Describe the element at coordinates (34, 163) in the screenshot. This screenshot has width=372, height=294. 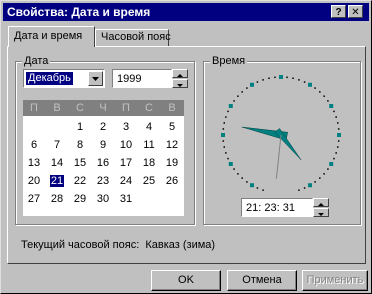
I see `calendar-day: 13` at that location.